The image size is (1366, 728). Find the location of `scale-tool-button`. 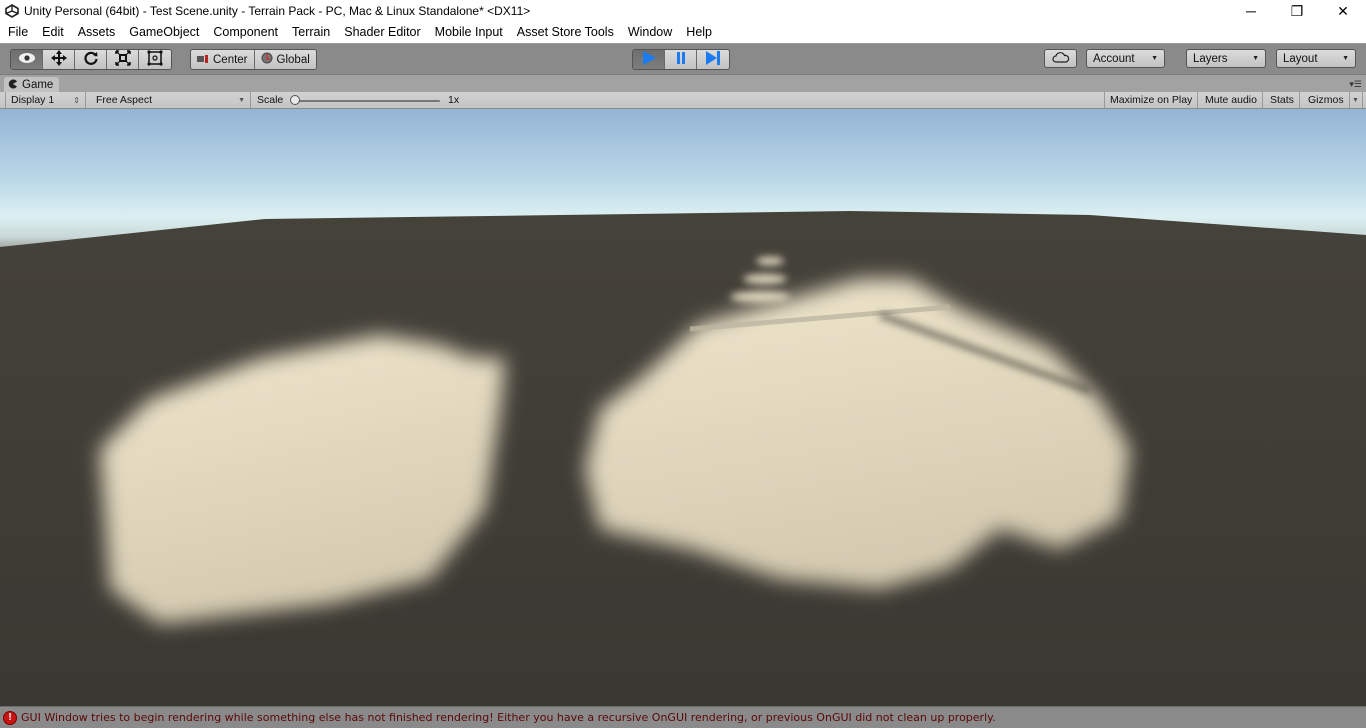

scale-tool-button is located at coordinates (123, 59).